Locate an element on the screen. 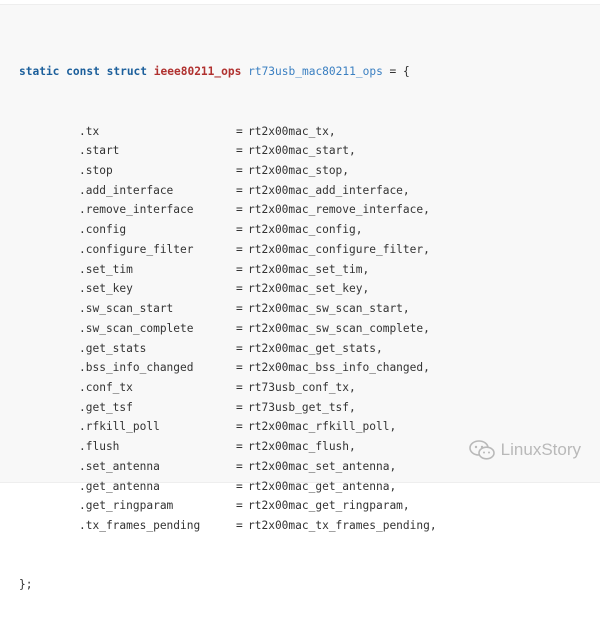  function-value: rt2x00mac_remove_interface, is located at coordinates (339, 210).